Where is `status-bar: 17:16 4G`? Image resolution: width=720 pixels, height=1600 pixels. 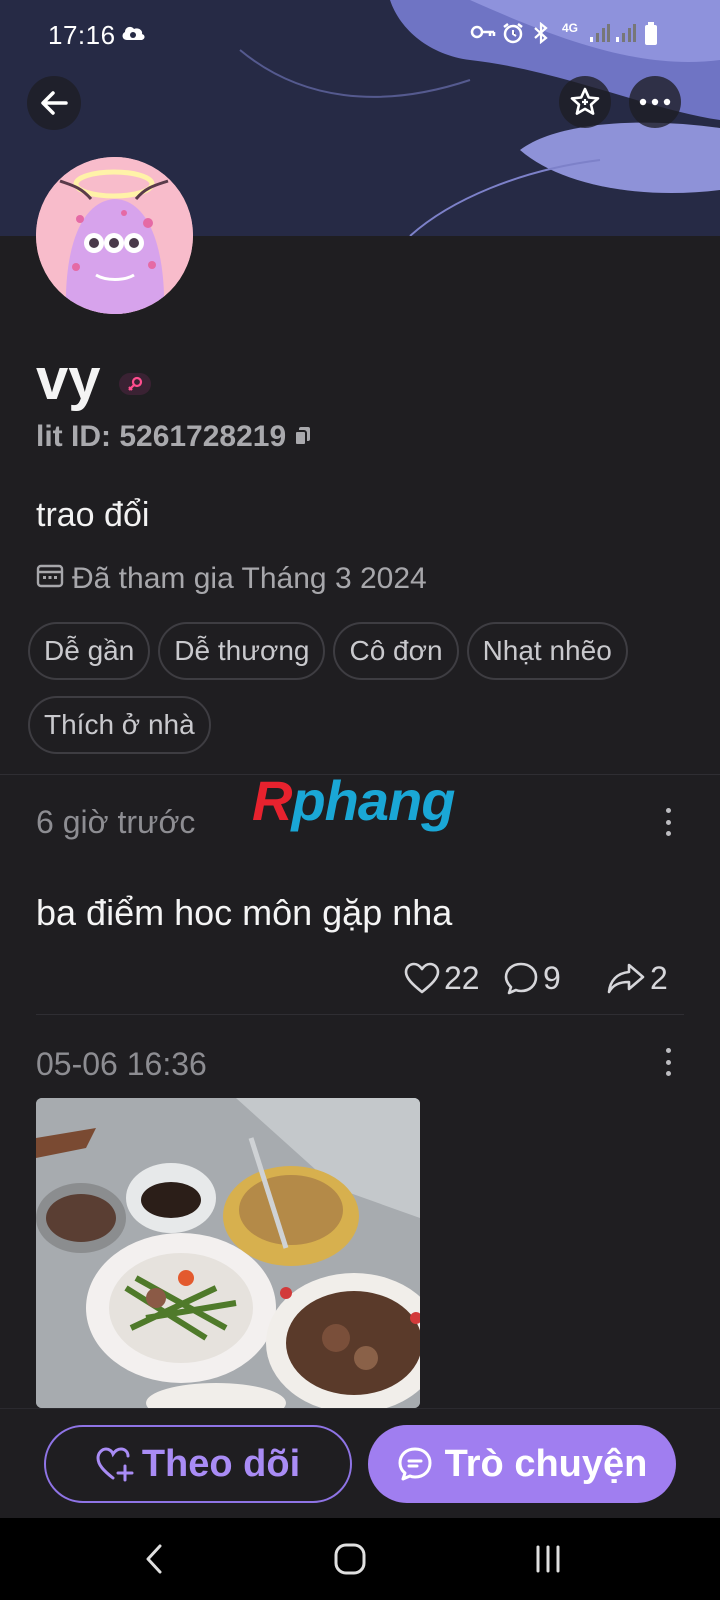 status-bar: 17:16 4G is located at coordinates (360, 35).